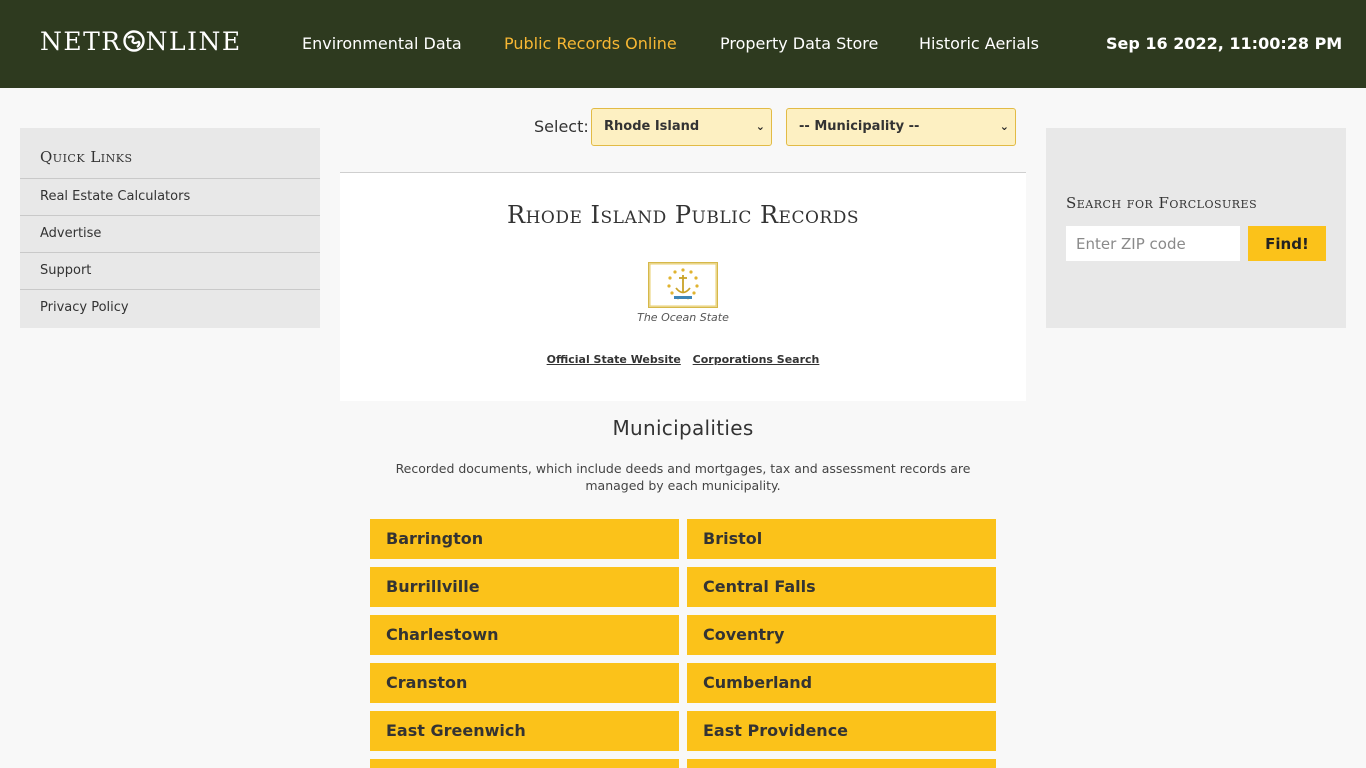 The width and height of the screenshot is (1366, 768). I want to click on datetime-display: Sep 16 2022, 11:00:28 PM, so click(1224, 43).